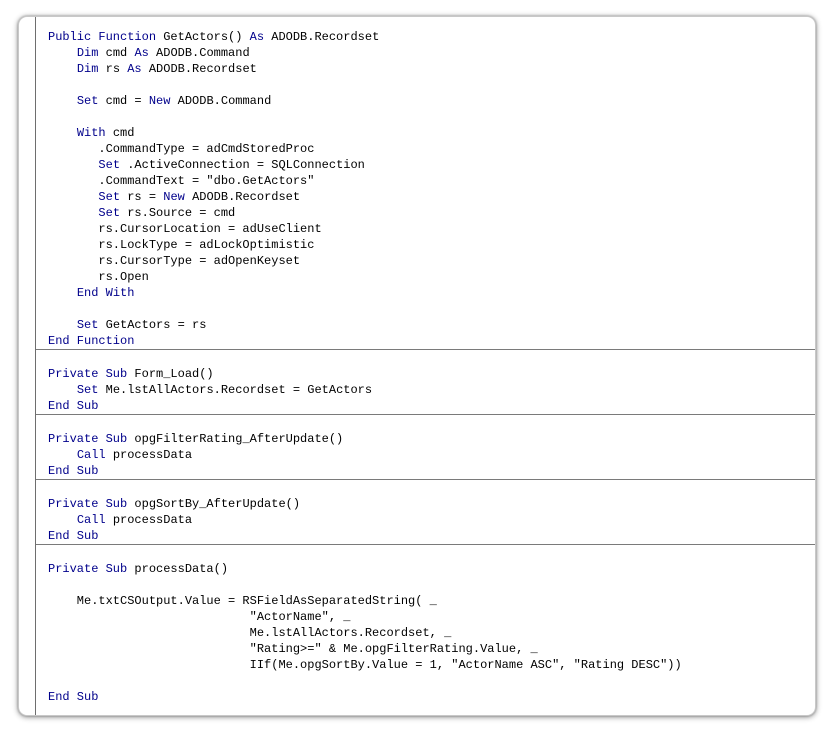 The image size is (831, 730). I want to click on code-line: End Function, so click(425, 341).